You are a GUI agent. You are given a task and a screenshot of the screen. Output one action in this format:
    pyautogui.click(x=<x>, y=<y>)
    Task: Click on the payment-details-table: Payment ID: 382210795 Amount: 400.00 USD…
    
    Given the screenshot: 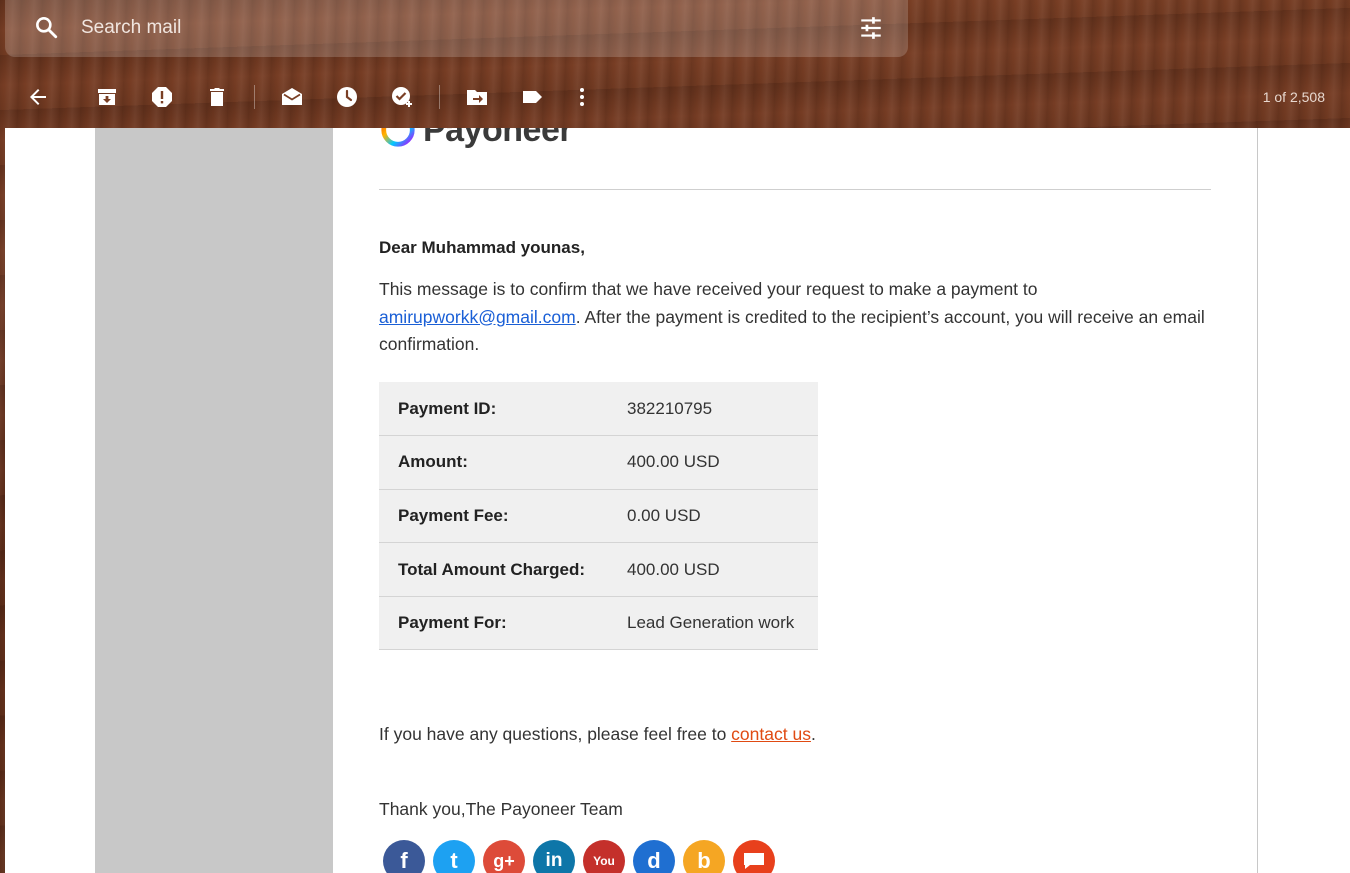 What is the action you would take?
    pyautogui.click(x=598, y=516)
    